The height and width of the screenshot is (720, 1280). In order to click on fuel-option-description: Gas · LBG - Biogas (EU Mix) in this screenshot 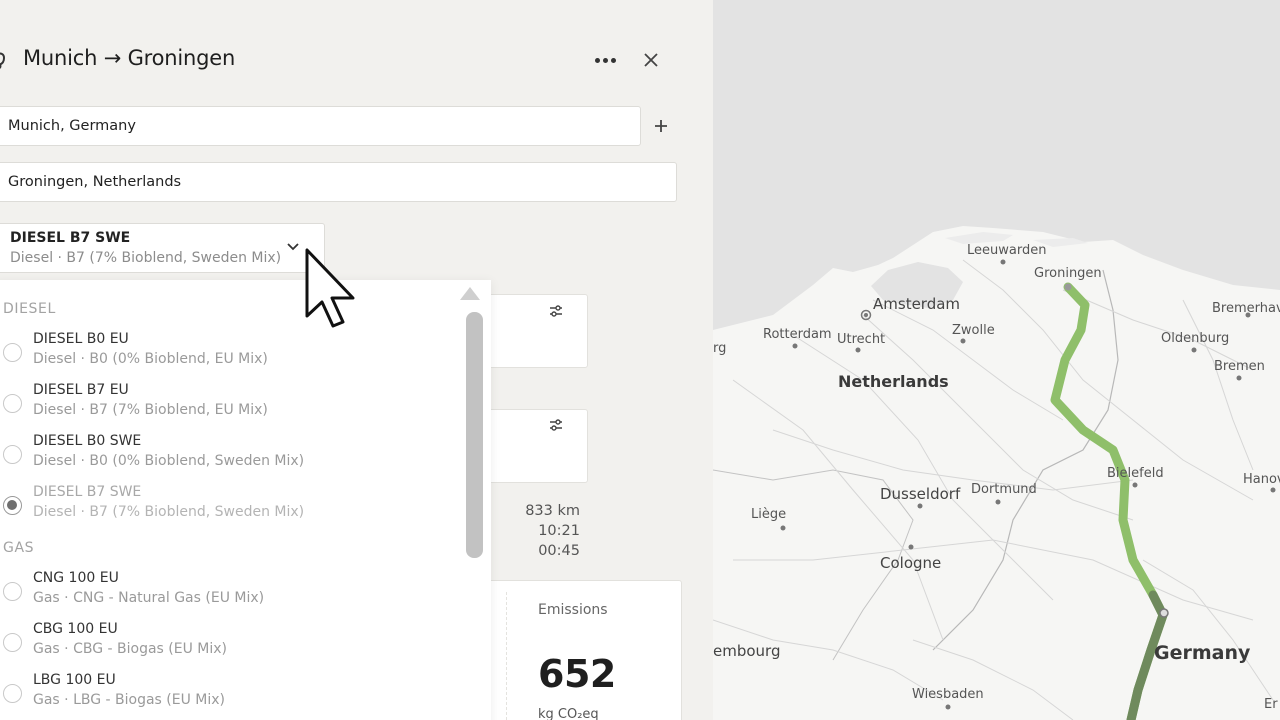, I will do `click(129, 700)`.